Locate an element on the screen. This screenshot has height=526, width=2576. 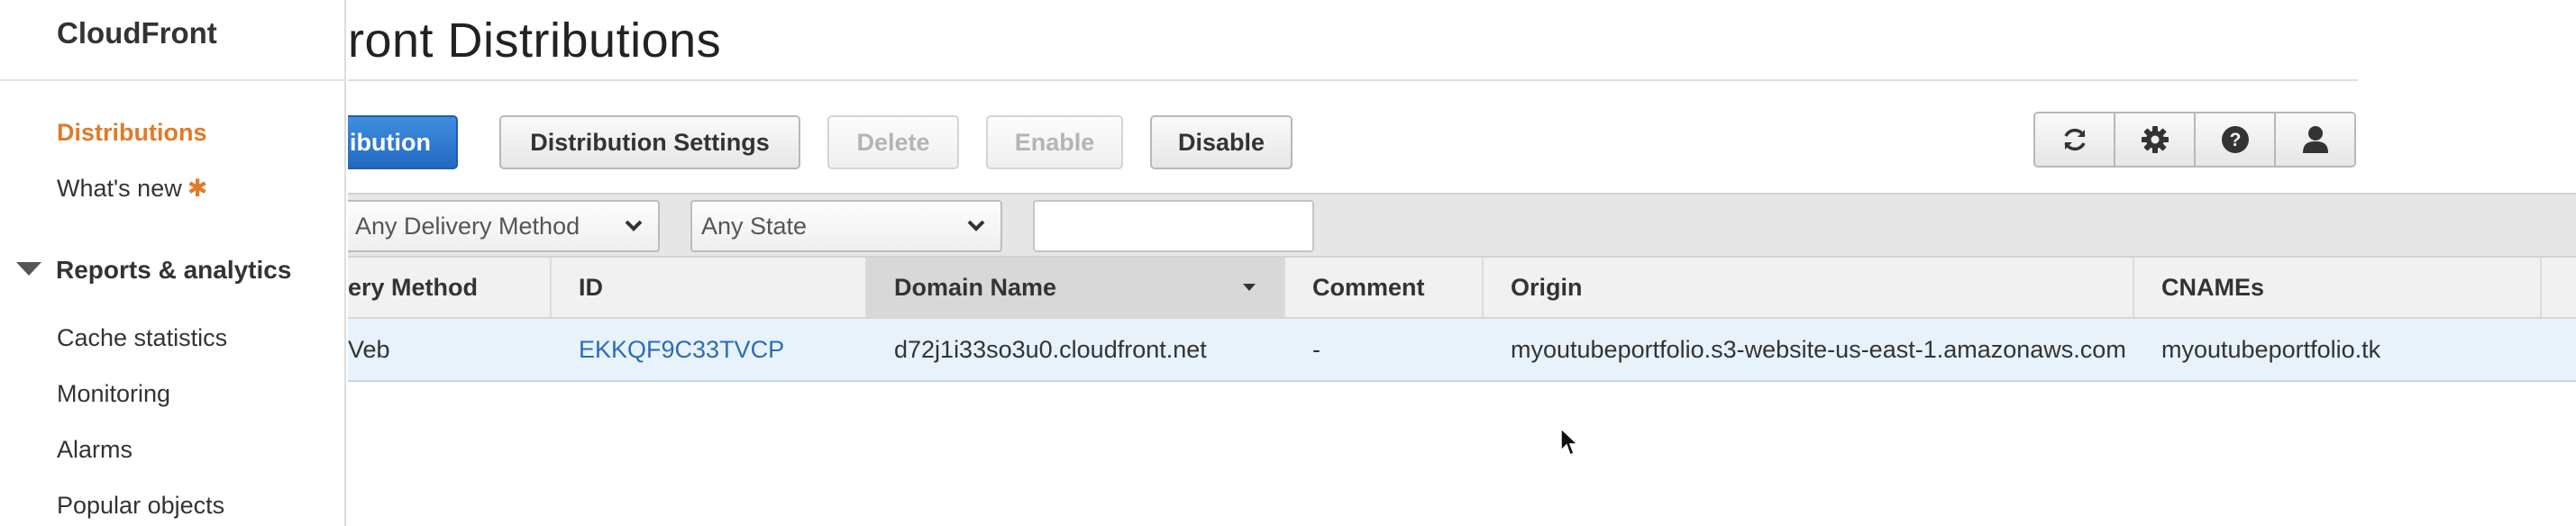
new-badge-icon: ✱ is located at coordinates (197, 188).